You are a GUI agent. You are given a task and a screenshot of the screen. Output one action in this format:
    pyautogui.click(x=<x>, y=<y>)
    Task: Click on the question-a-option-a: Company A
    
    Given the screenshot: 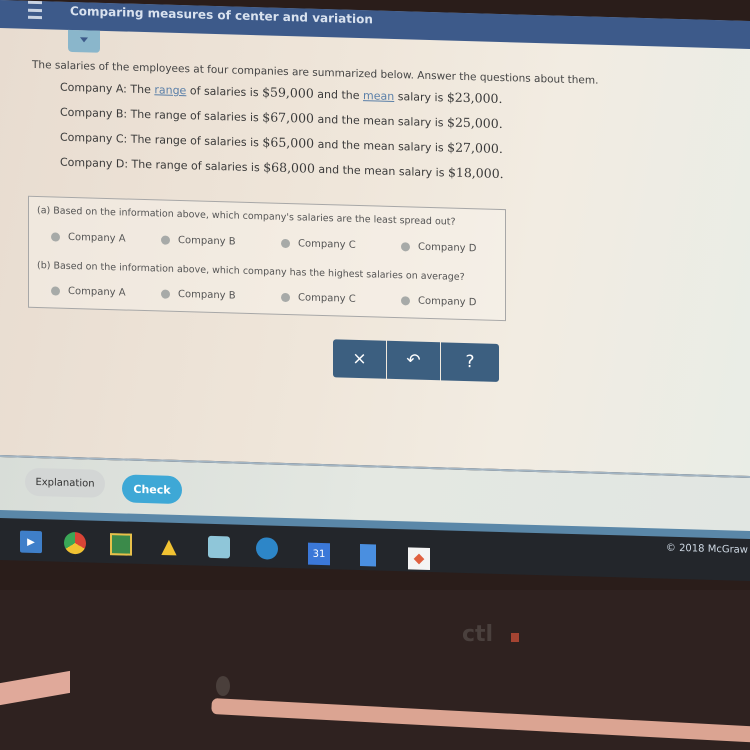 What is the action you would take?
    pyautogui.click(x=88, y=238)
    